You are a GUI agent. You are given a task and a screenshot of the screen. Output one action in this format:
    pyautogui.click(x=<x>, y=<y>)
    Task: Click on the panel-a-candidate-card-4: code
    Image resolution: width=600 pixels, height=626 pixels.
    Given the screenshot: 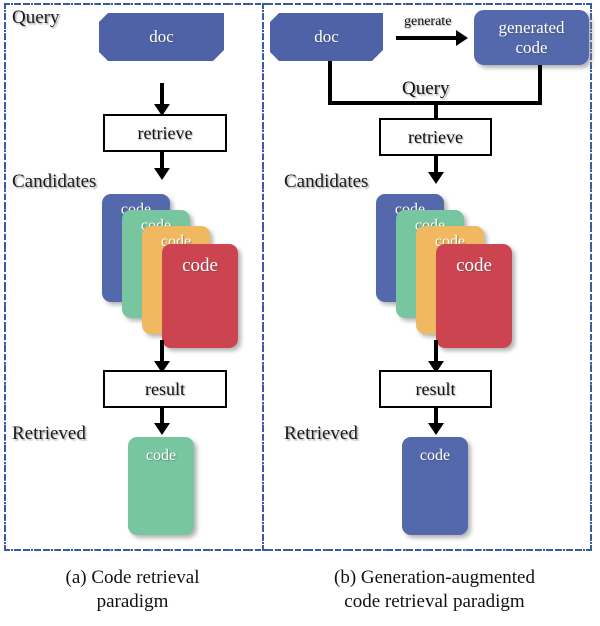 What is the action you would take?
    pyautogui.click(x=200, y=296)
    